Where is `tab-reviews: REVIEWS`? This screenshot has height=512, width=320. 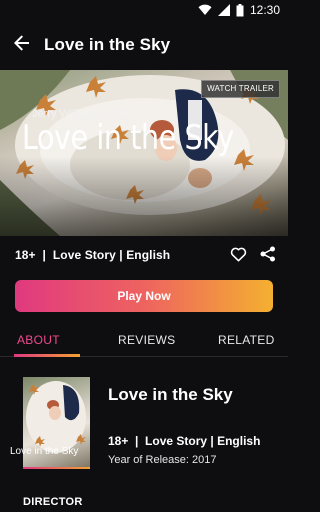
tab-reviews: REVIEWS is located at coordinates (146, 340).